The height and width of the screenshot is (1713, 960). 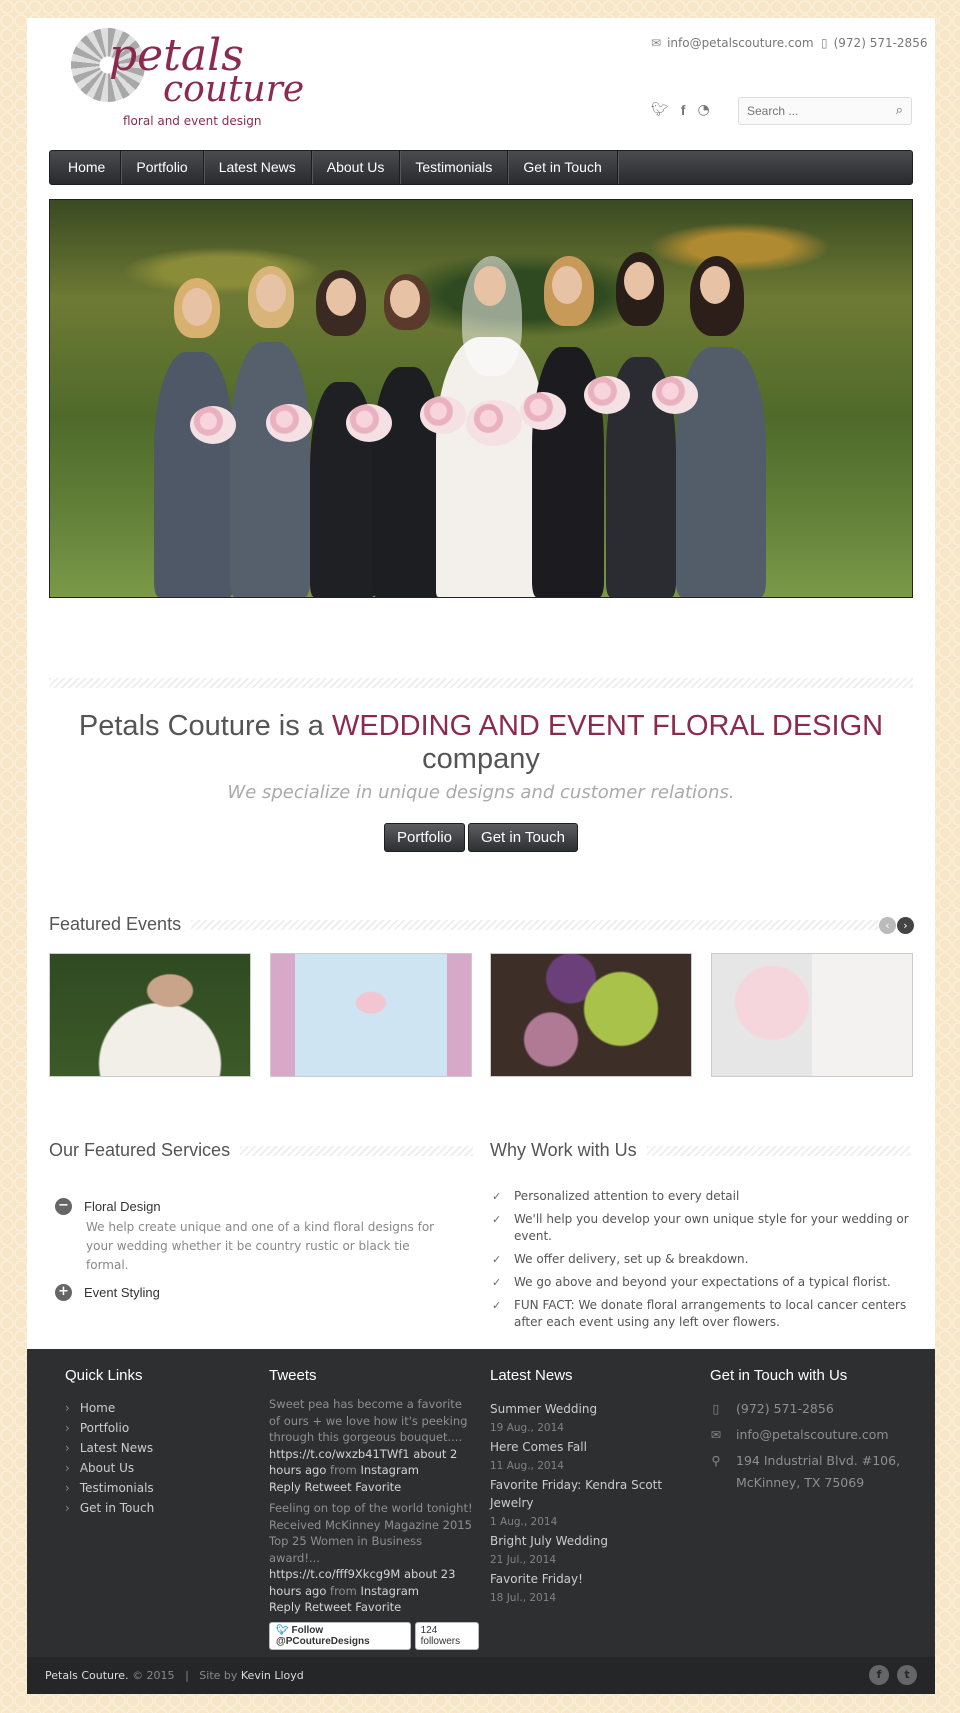 What do you see at coordinates (523, 1598) in the screenshot?
I see `news-date: 18 Jul., 2014` at bounding box center [523, 1598].